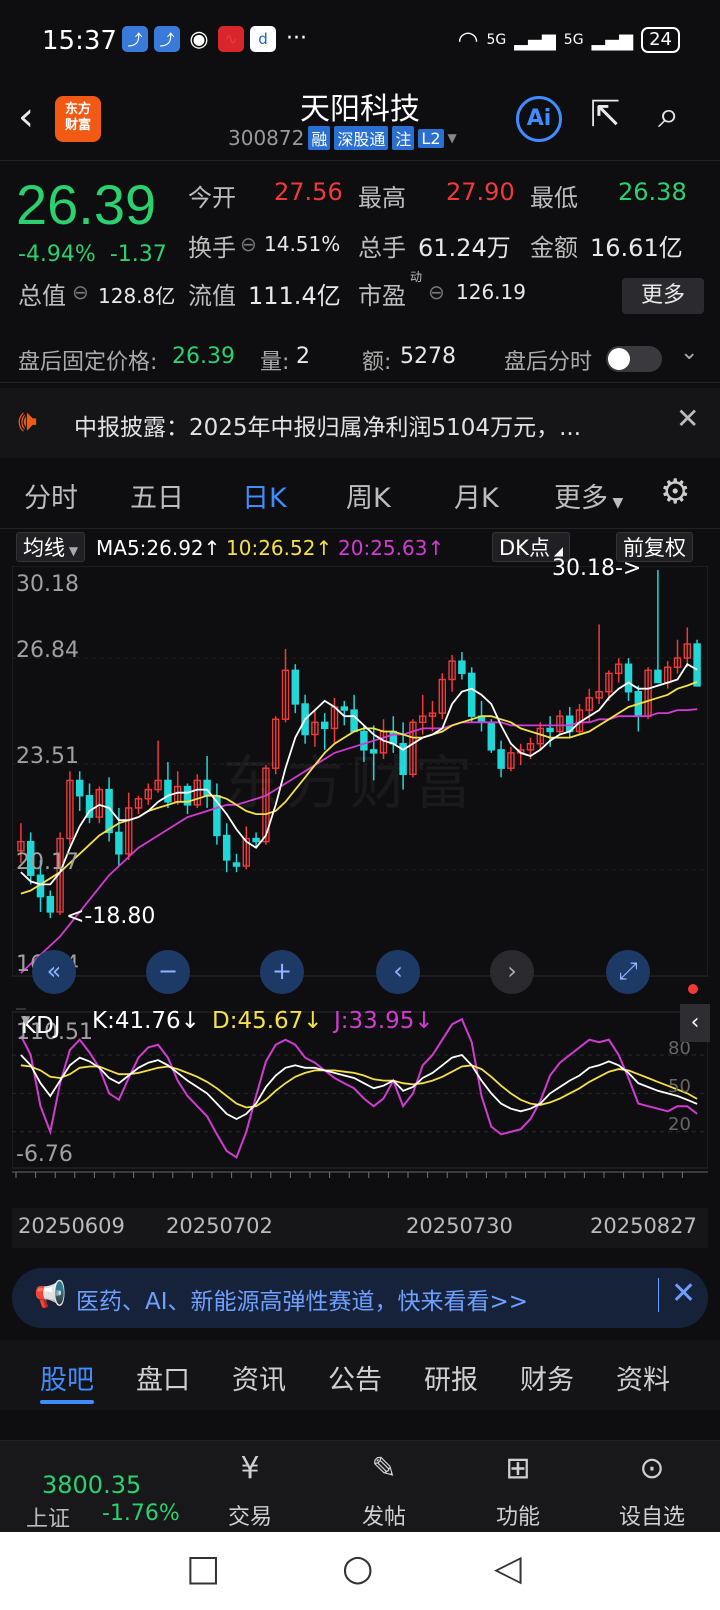 This screenshot has width=720, height=1610. Describe the element at coordinates (212, 248) in the screenshot. I see `turnover-label: 换手` at that location.